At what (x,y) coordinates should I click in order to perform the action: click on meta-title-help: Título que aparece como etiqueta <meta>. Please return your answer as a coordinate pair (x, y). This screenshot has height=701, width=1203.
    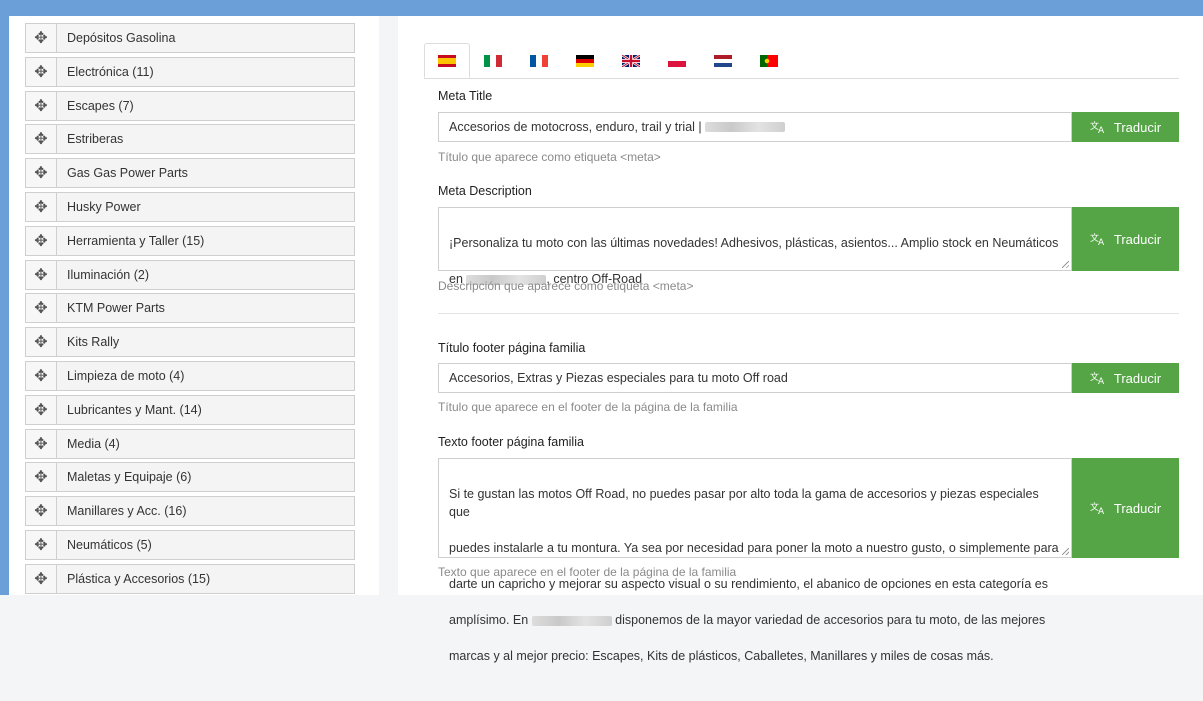
    Looking at the image, I should click on (549, 157).